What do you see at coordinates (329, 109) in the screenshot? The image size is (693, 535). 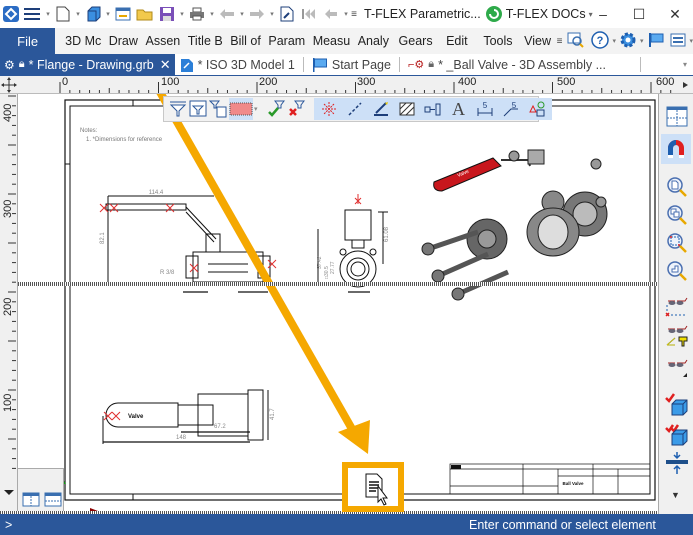 I see `node-filter-icon` at bounding box center [329, 109].